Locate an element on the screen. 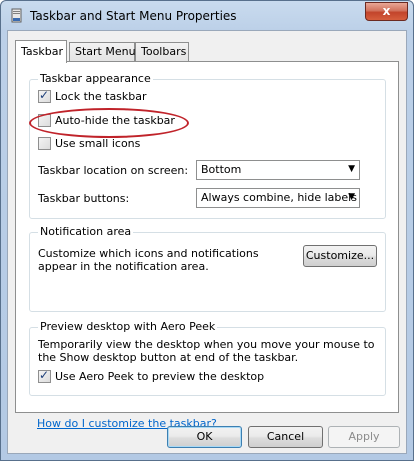  buttons-label: Taskbar buttons: is located at coordinates (84, 198).